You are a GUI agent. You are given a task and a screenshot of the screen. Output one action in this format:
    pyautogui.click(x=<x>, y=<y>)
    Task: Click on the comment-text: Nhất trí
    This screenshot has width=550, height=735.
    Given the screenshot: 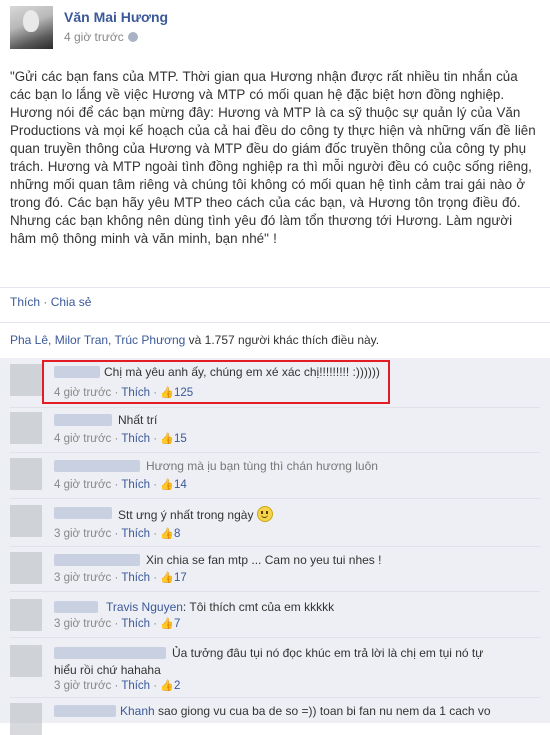 What is the action you would take?
    pyautogui.click(x=138, y=420)
    